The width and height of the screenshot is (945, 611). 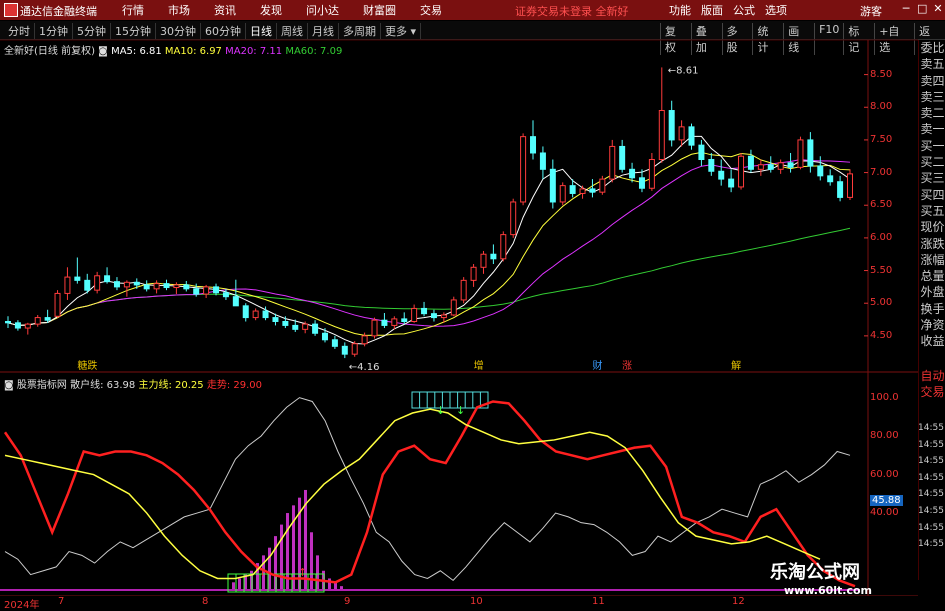 I want to click on close-icon: ✕, so click(x=938, y=8).